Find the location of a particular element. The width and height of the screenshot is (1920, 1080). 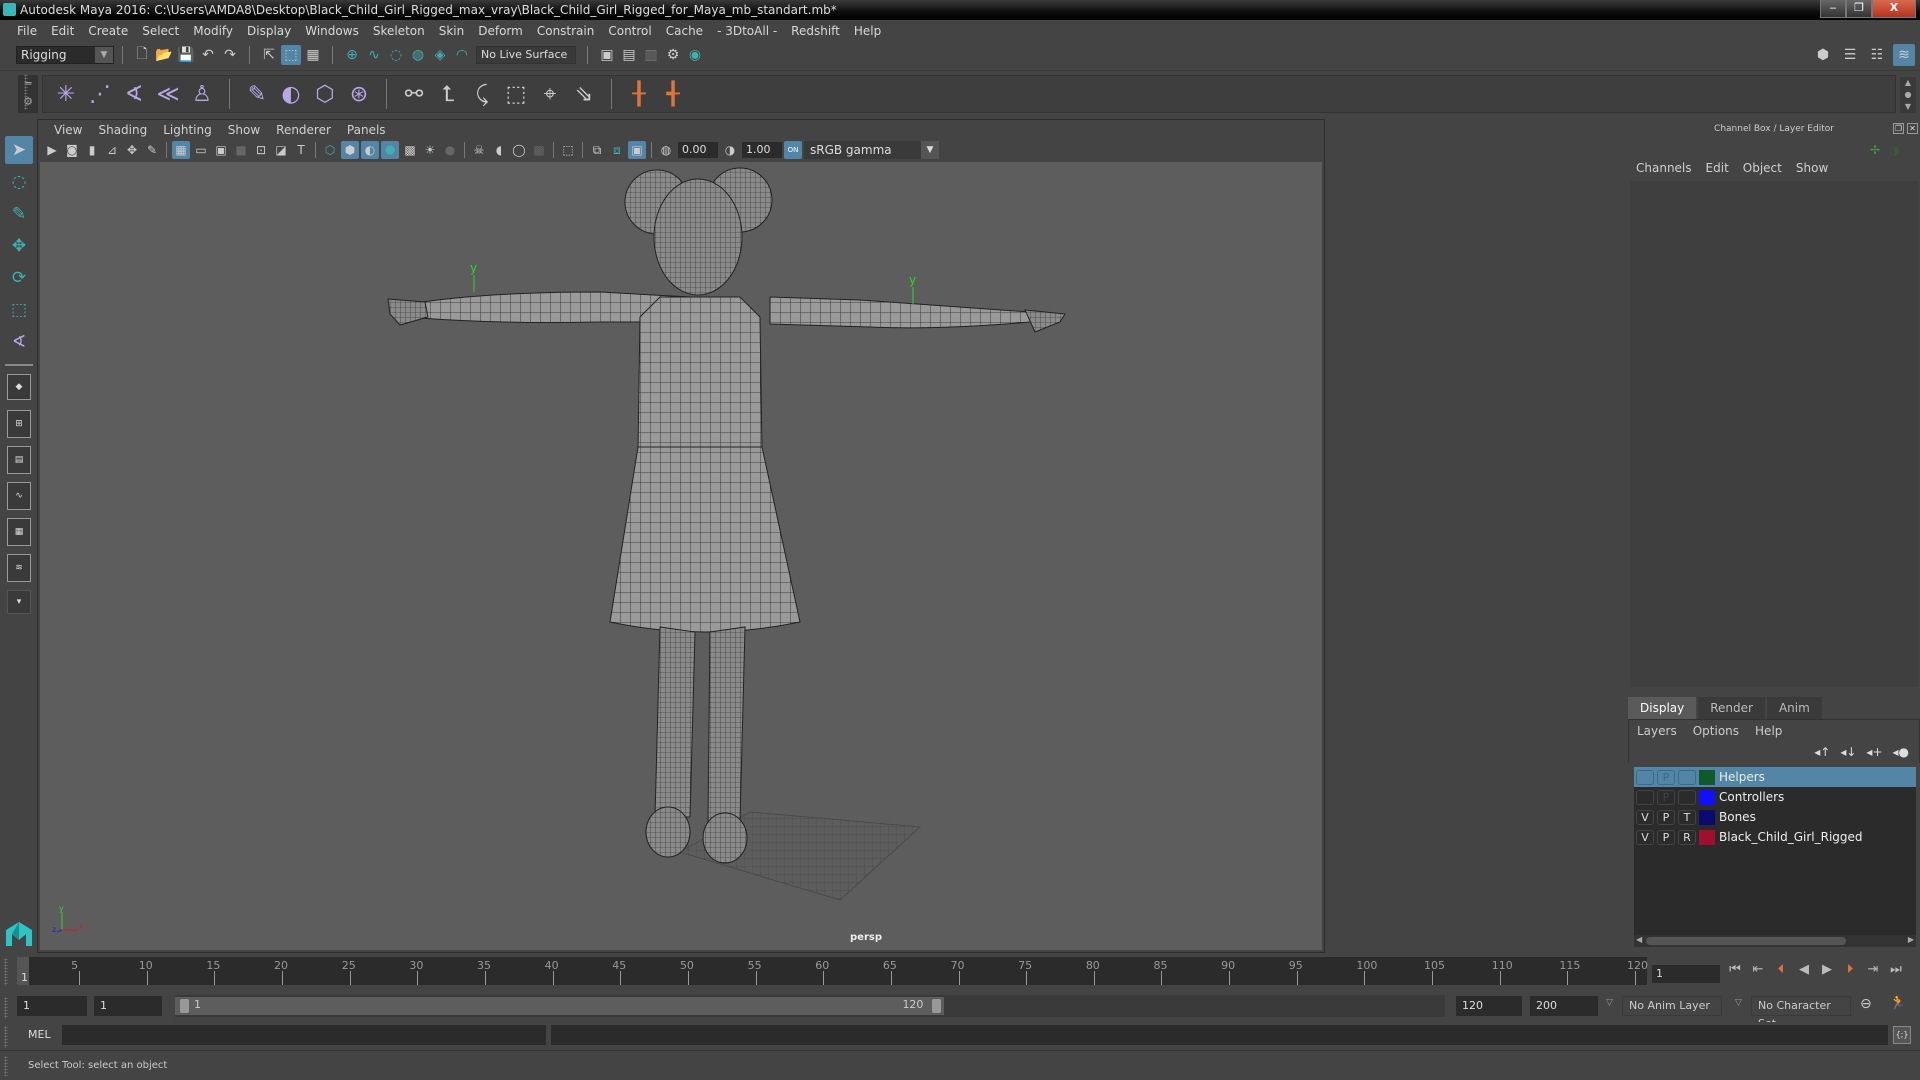

lasso-tool-icon: ◌ is located at coordinates (19, 182).